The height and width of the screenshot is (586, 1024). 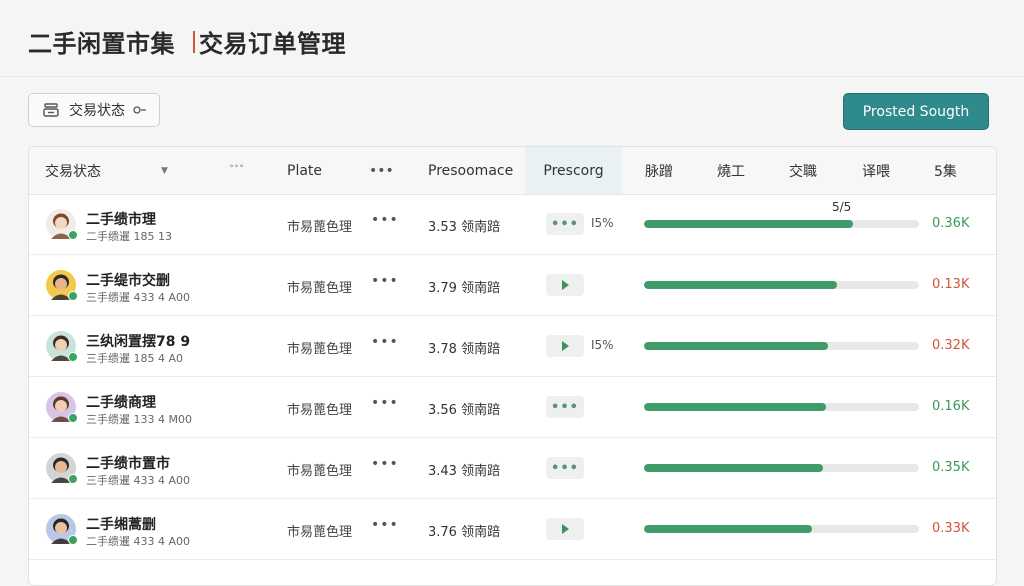 I want to click on amount-cell: 0.33K, so click(x=951, y=528).